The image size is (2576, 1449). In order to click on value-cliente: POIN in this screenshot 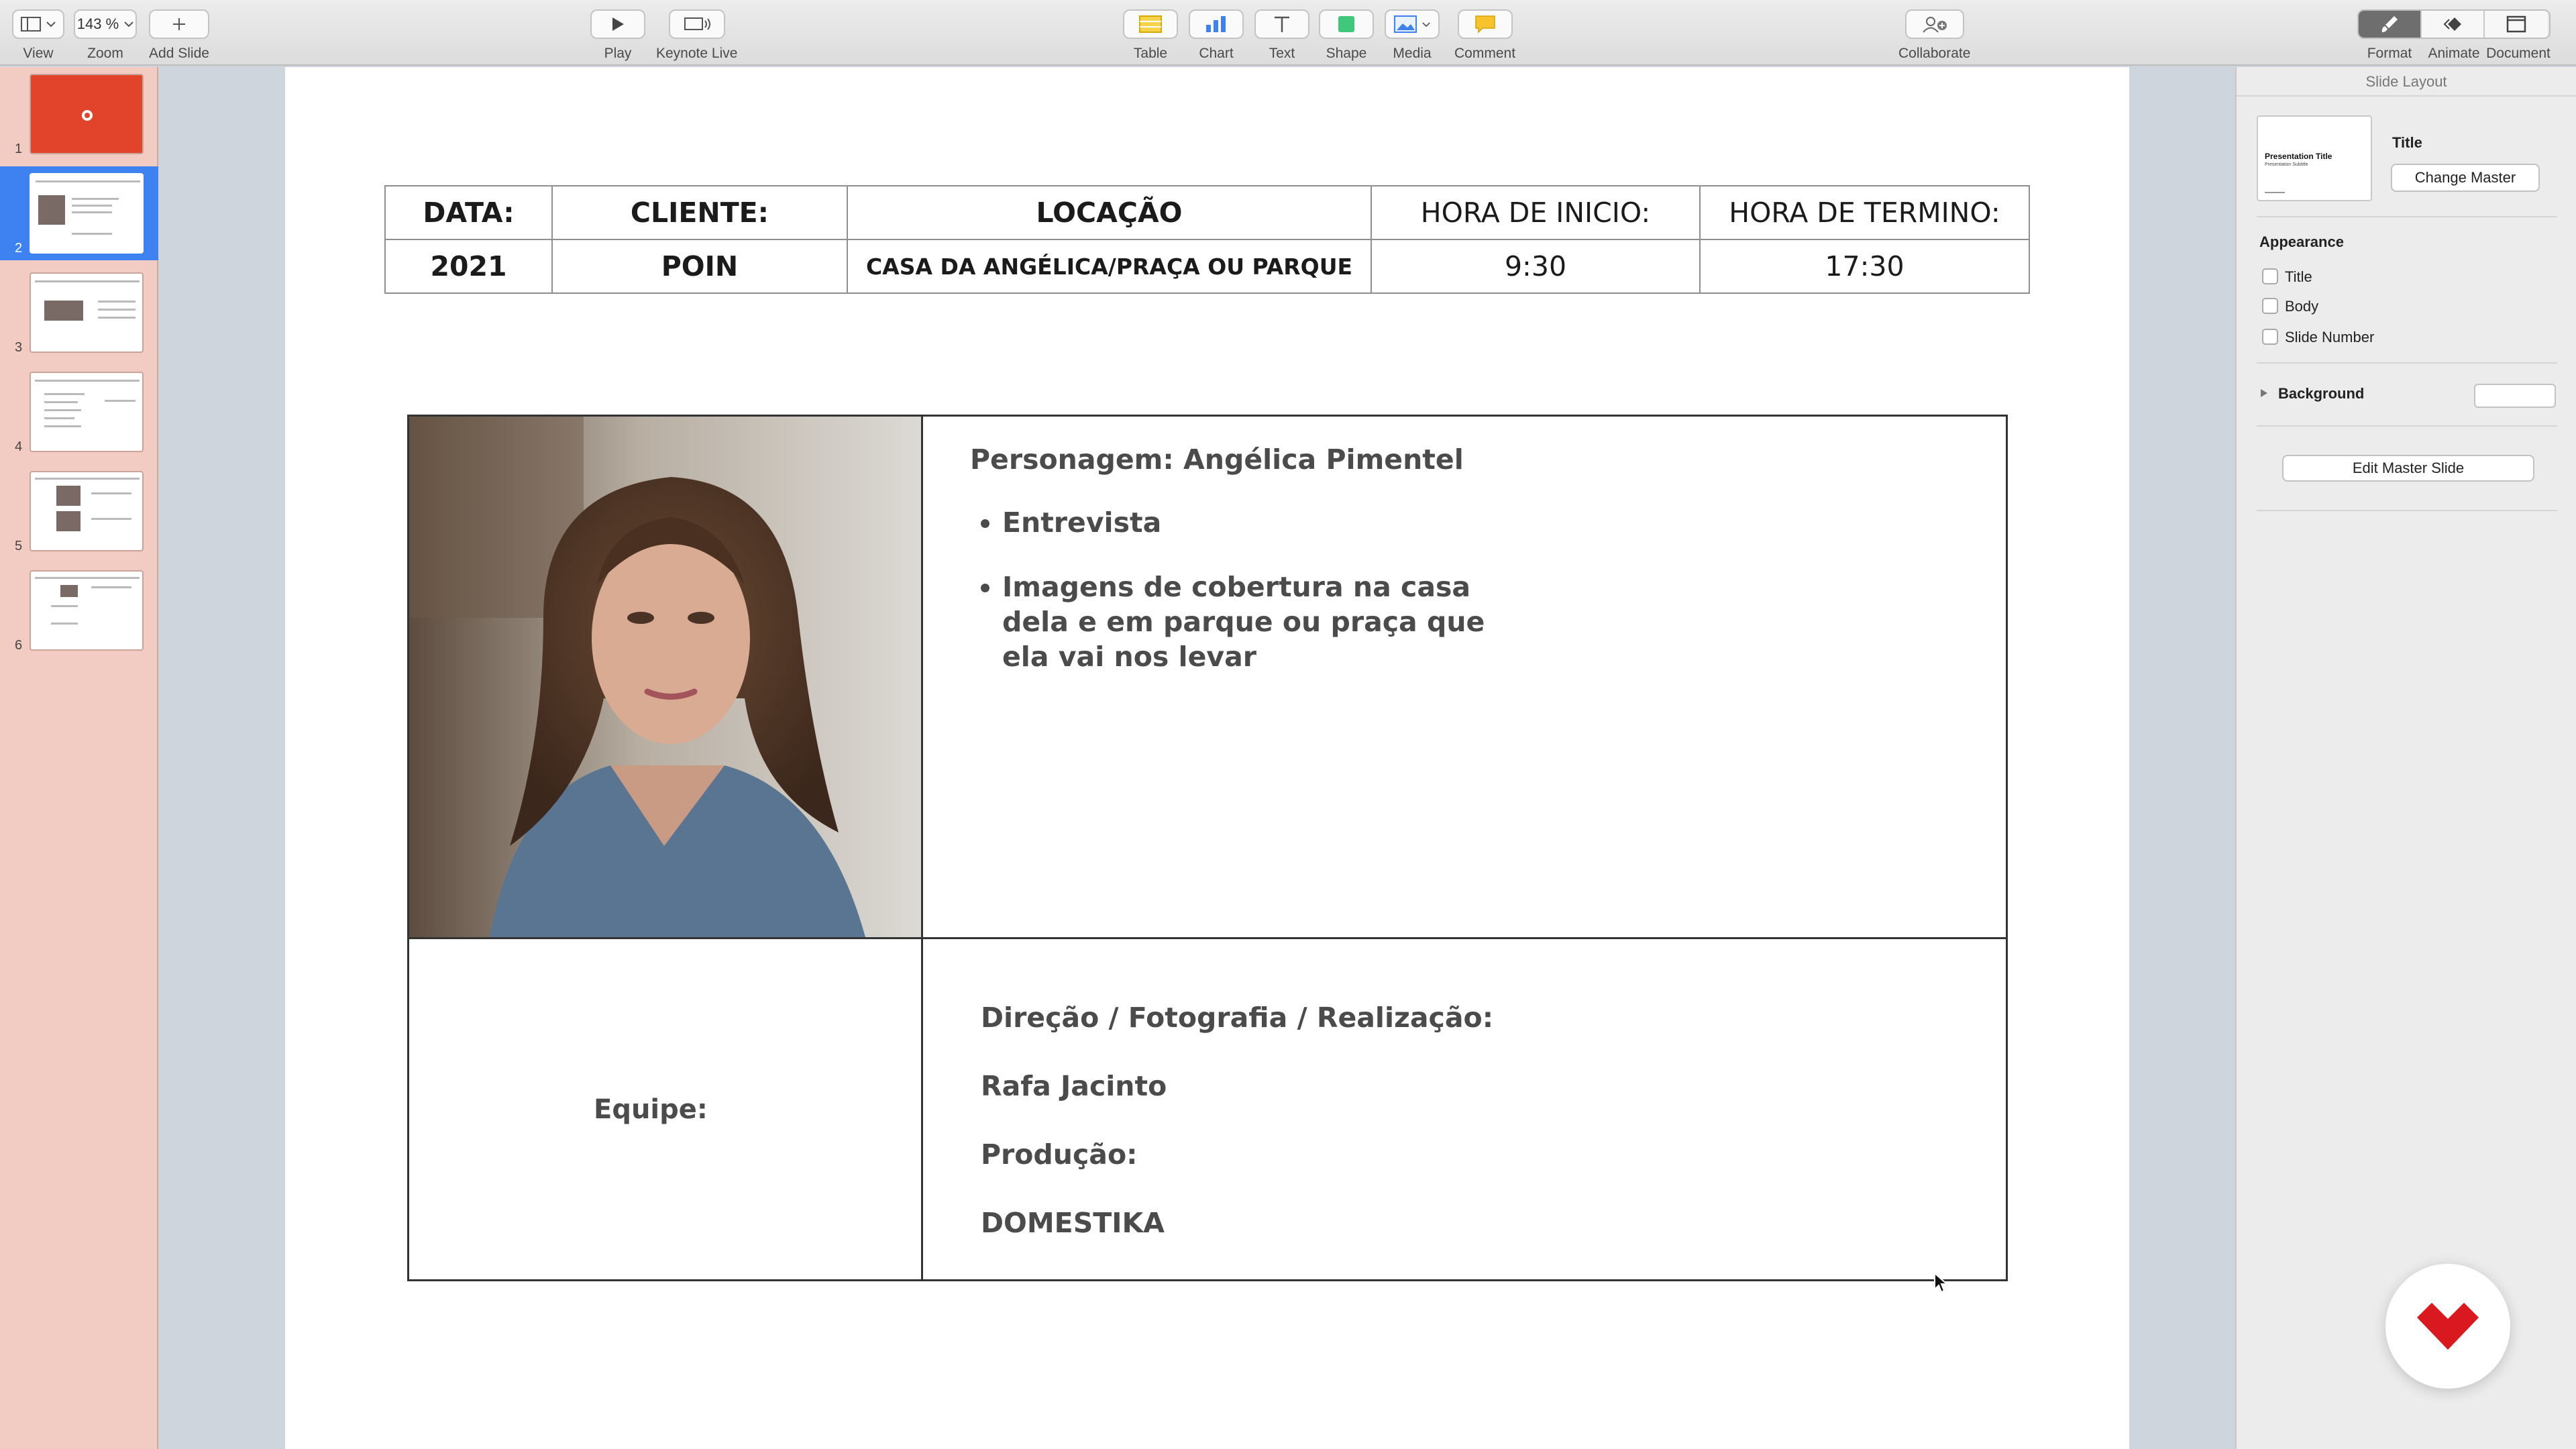, I will do `click(699, 266)`.